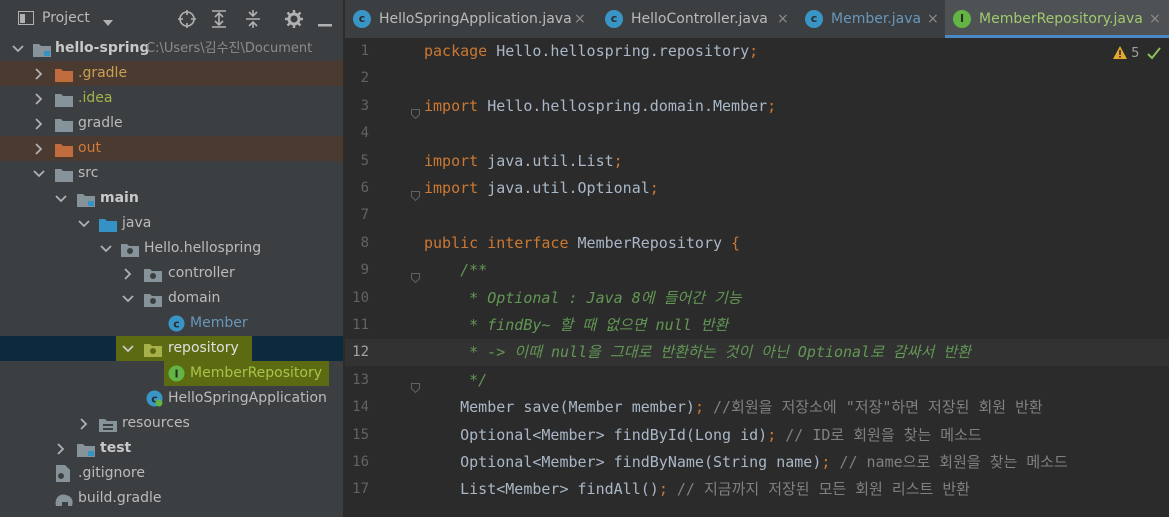  I want to click on tree-item-build-gradle: build.gradle, so click(171, 498).